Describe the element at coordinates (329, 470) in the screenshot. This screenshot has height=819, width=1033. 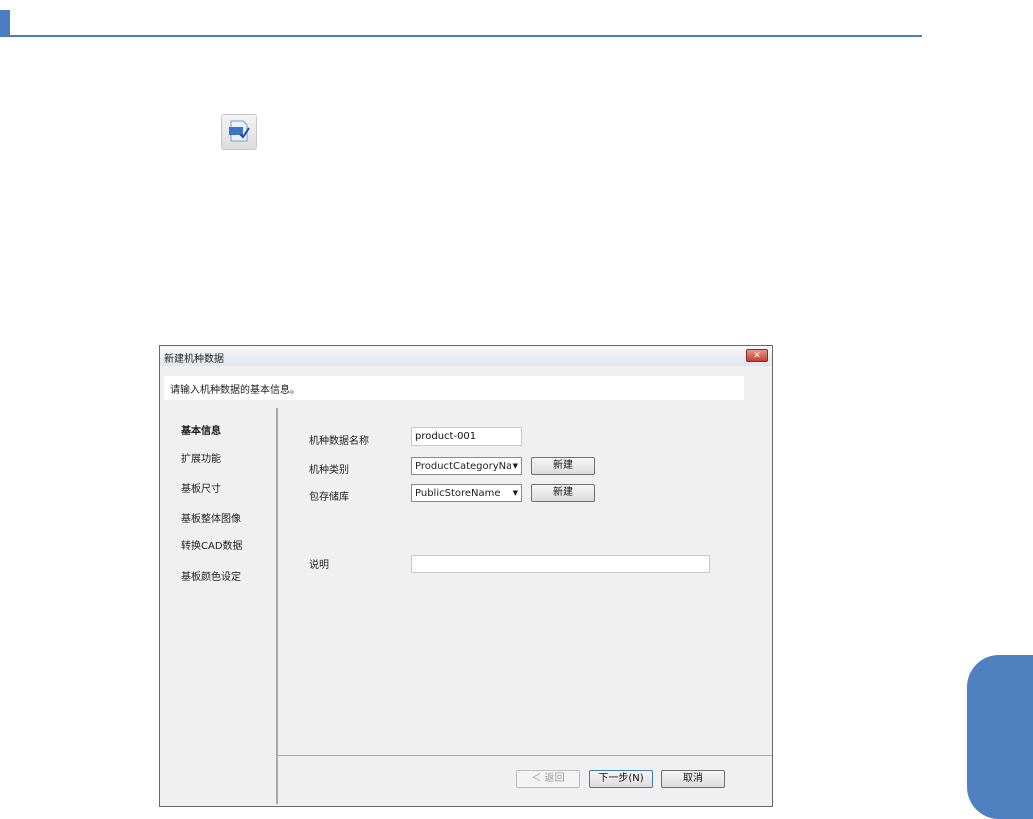
I see `model-category-label: 机种类别` at that location.